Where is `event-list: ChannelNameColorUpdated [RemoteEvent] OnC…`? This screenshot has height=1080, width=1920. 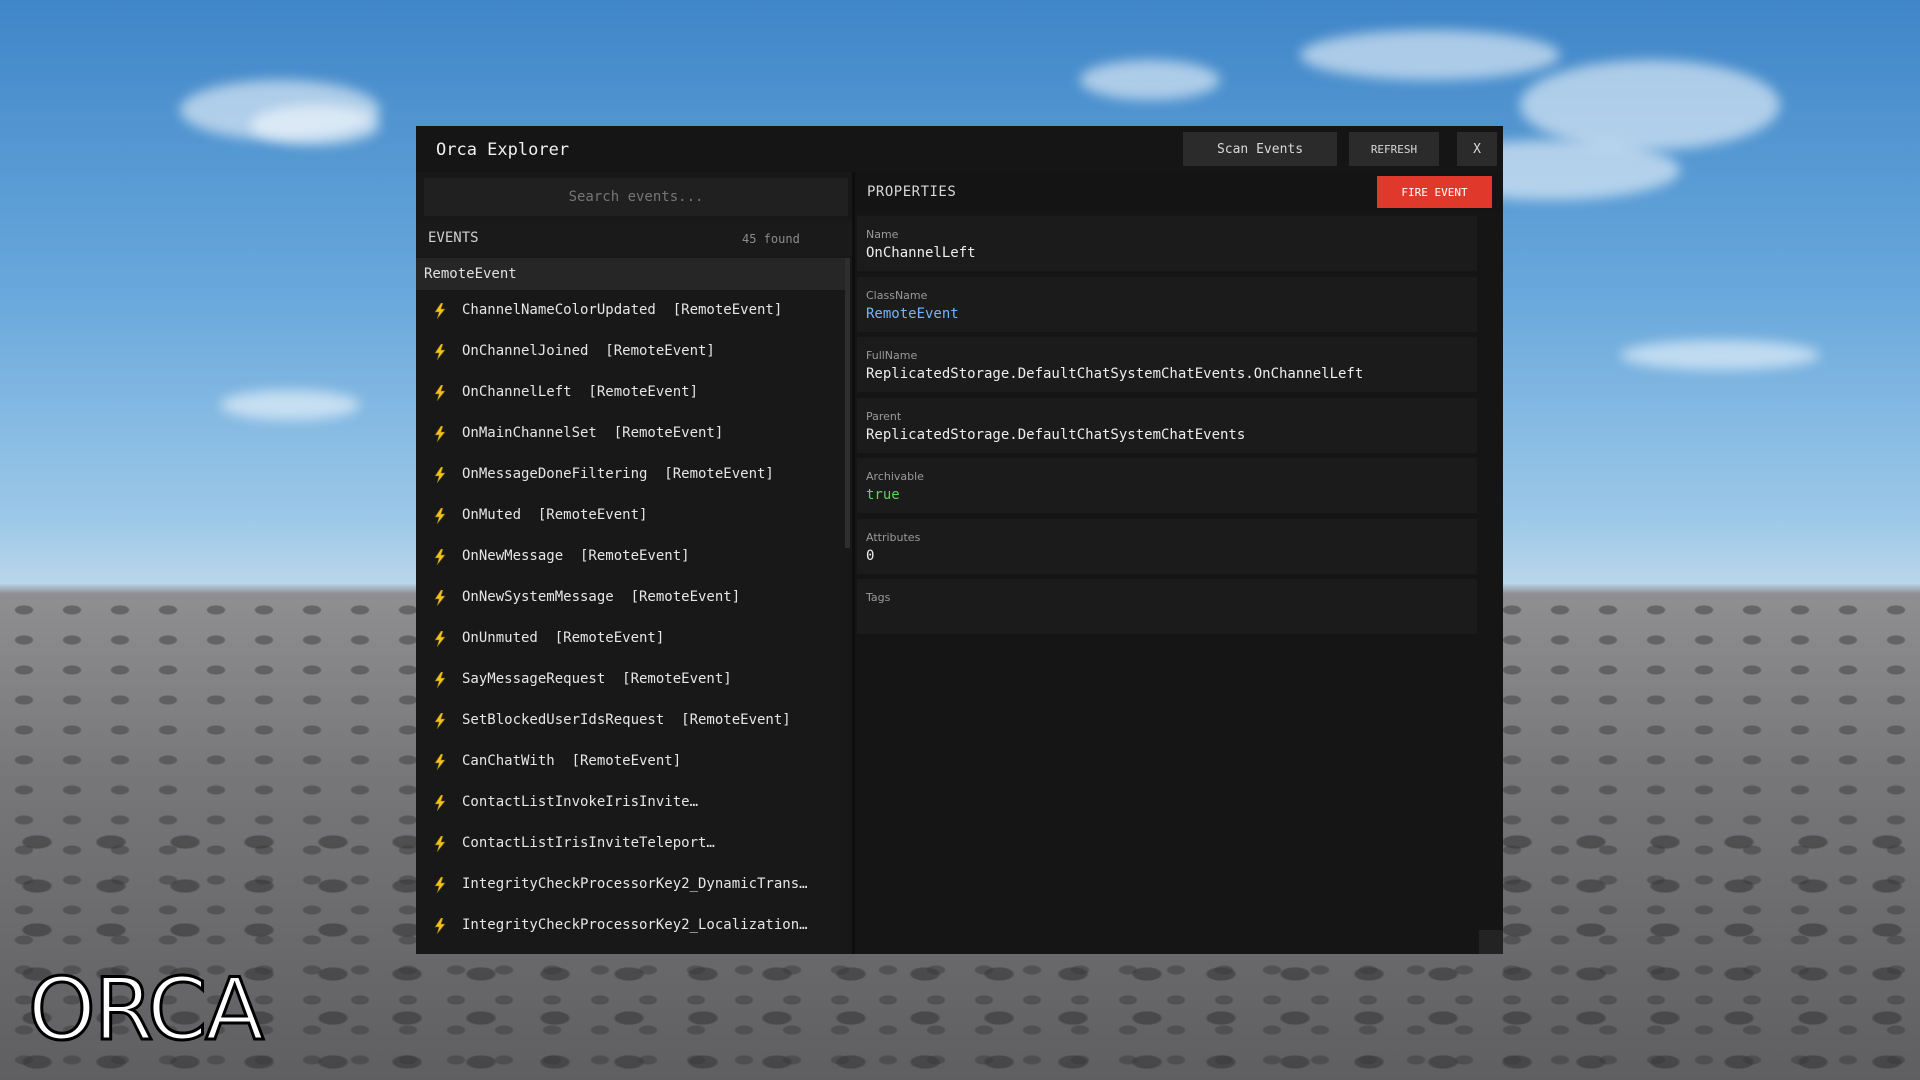
event-list: ChannelNameColorUpdated [RemoteEvent] OnC… is located at coordinates (632, 618).